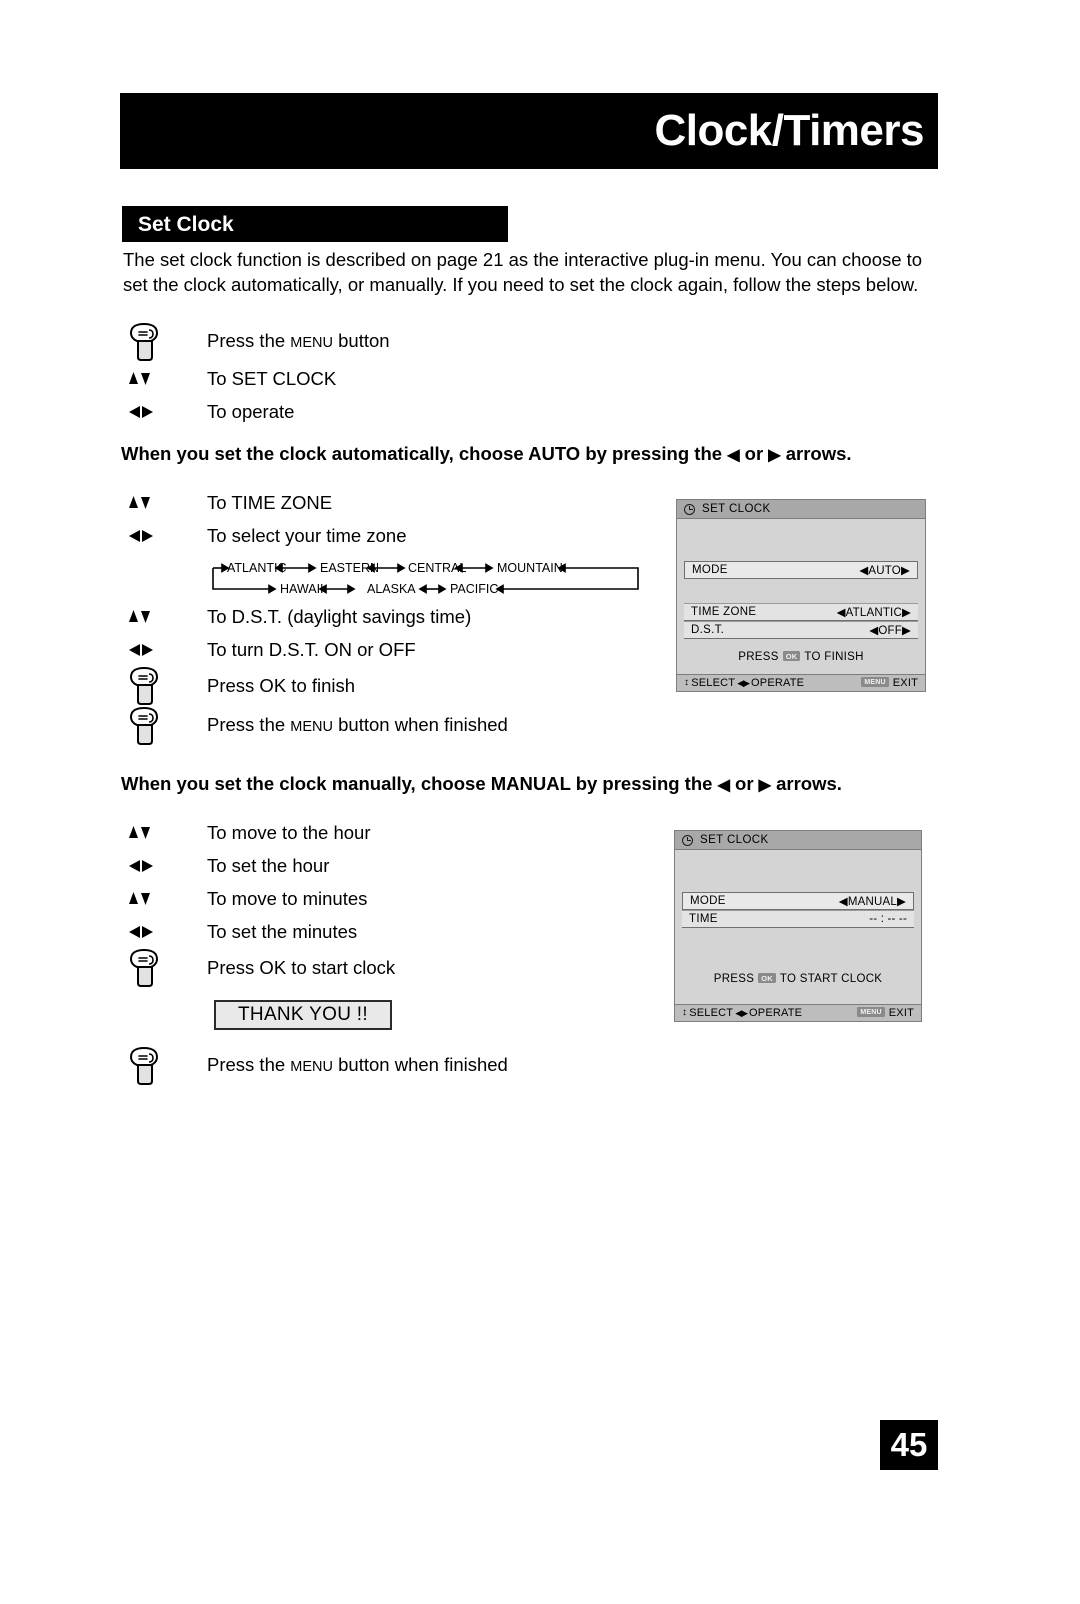 The height and width of the screenshot is (1604, 1080). What do you see at coordinates (281, 685) in the screenshot?
I see `step-label: Press OK to finish` at bounding box center [281, 685].